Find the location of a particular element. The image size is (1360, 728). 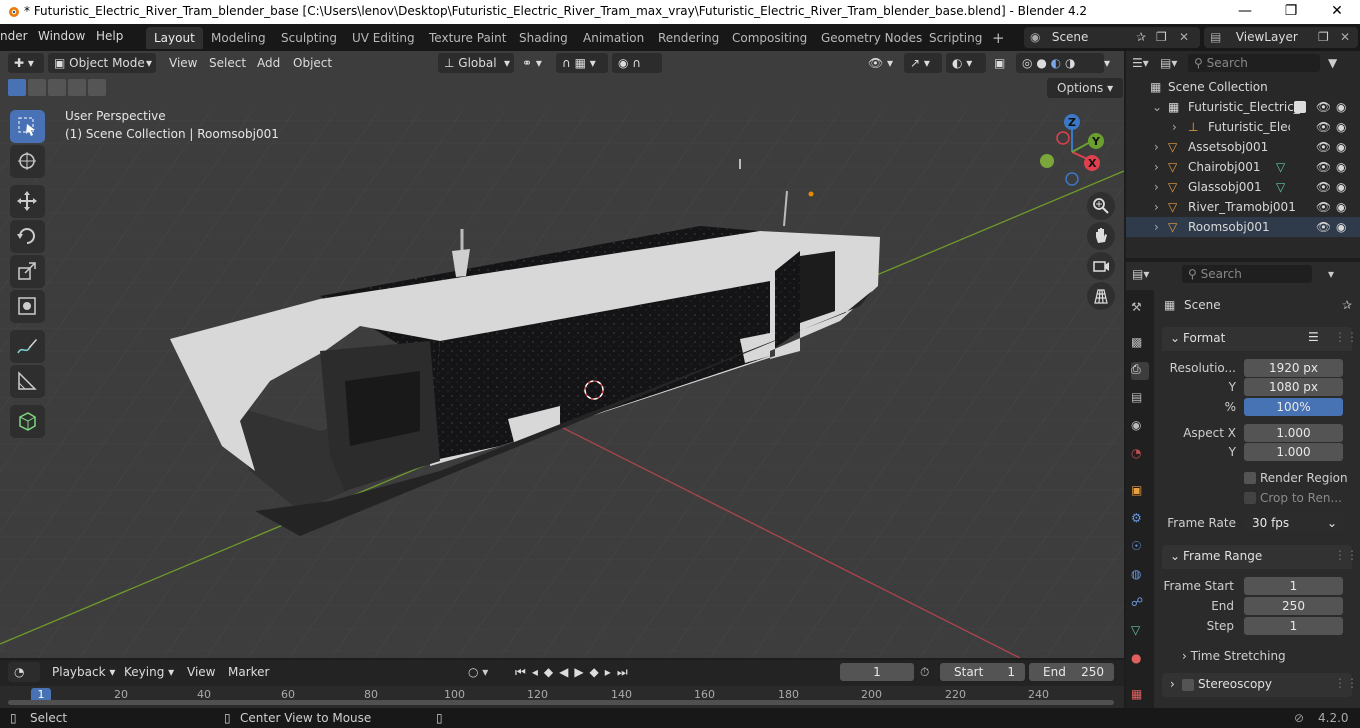

tab-layout: Layout is located at coordinates (174, 38).